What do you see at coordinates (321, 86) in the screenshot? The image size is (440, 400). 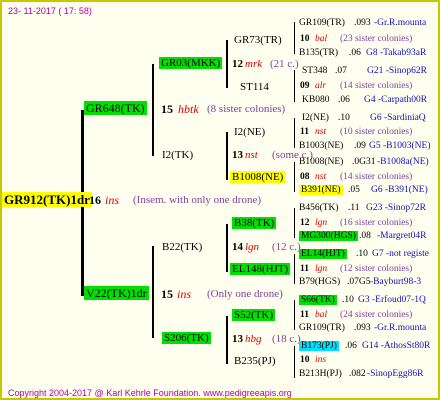 I see `g3-race-2: alr` at bounding box center [321, 86].